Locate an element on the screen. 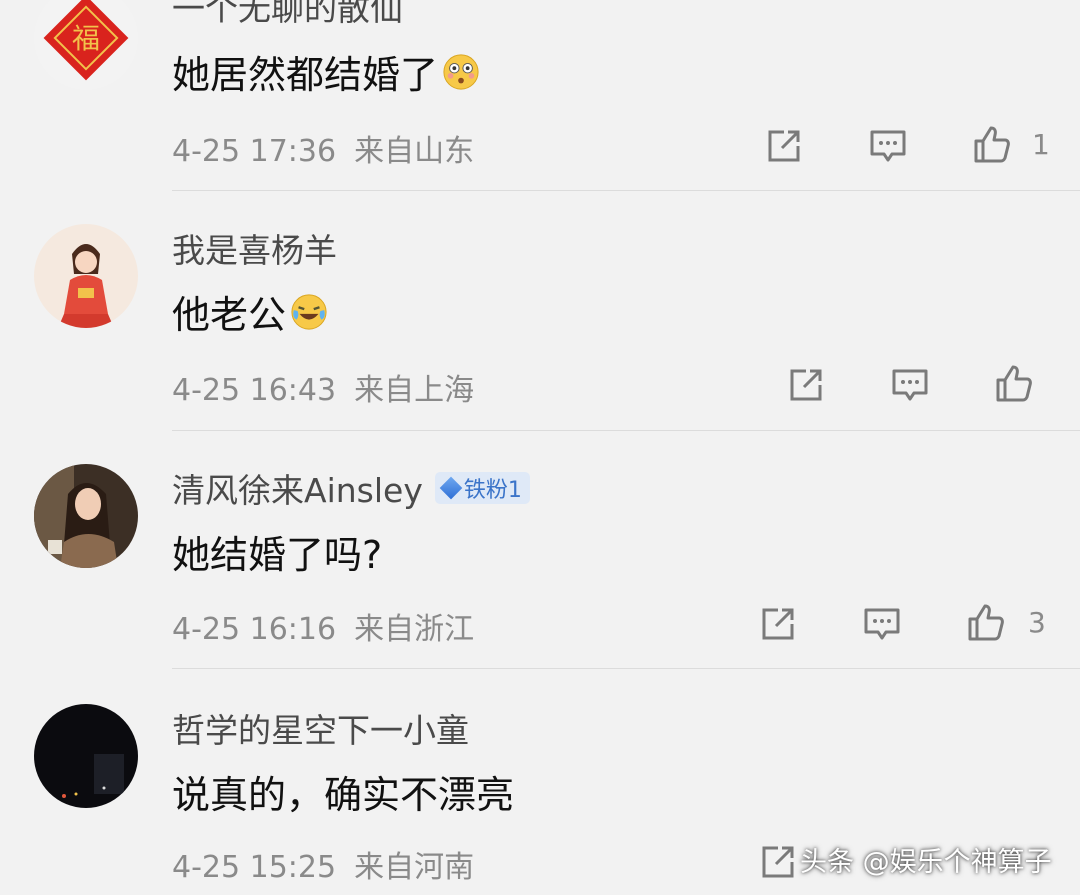 Image resolution: width=1080 pixels, height=895 pixels. watermark: 头条 @娱乐个神算子 is located at coordinates (926, 862).